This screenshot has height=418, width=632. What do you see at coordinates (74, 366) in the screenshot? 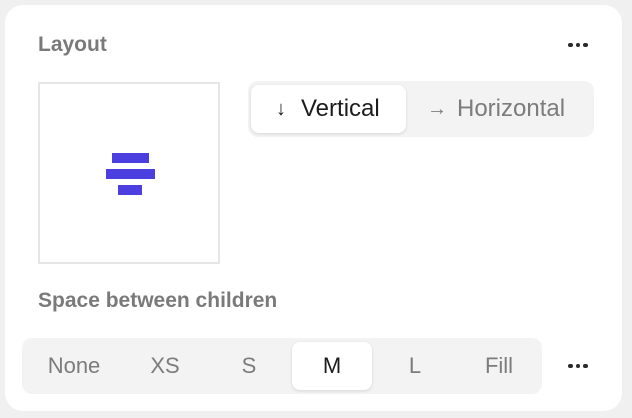
I see `spacing-option-none: None` at bounding box center [74, 366].